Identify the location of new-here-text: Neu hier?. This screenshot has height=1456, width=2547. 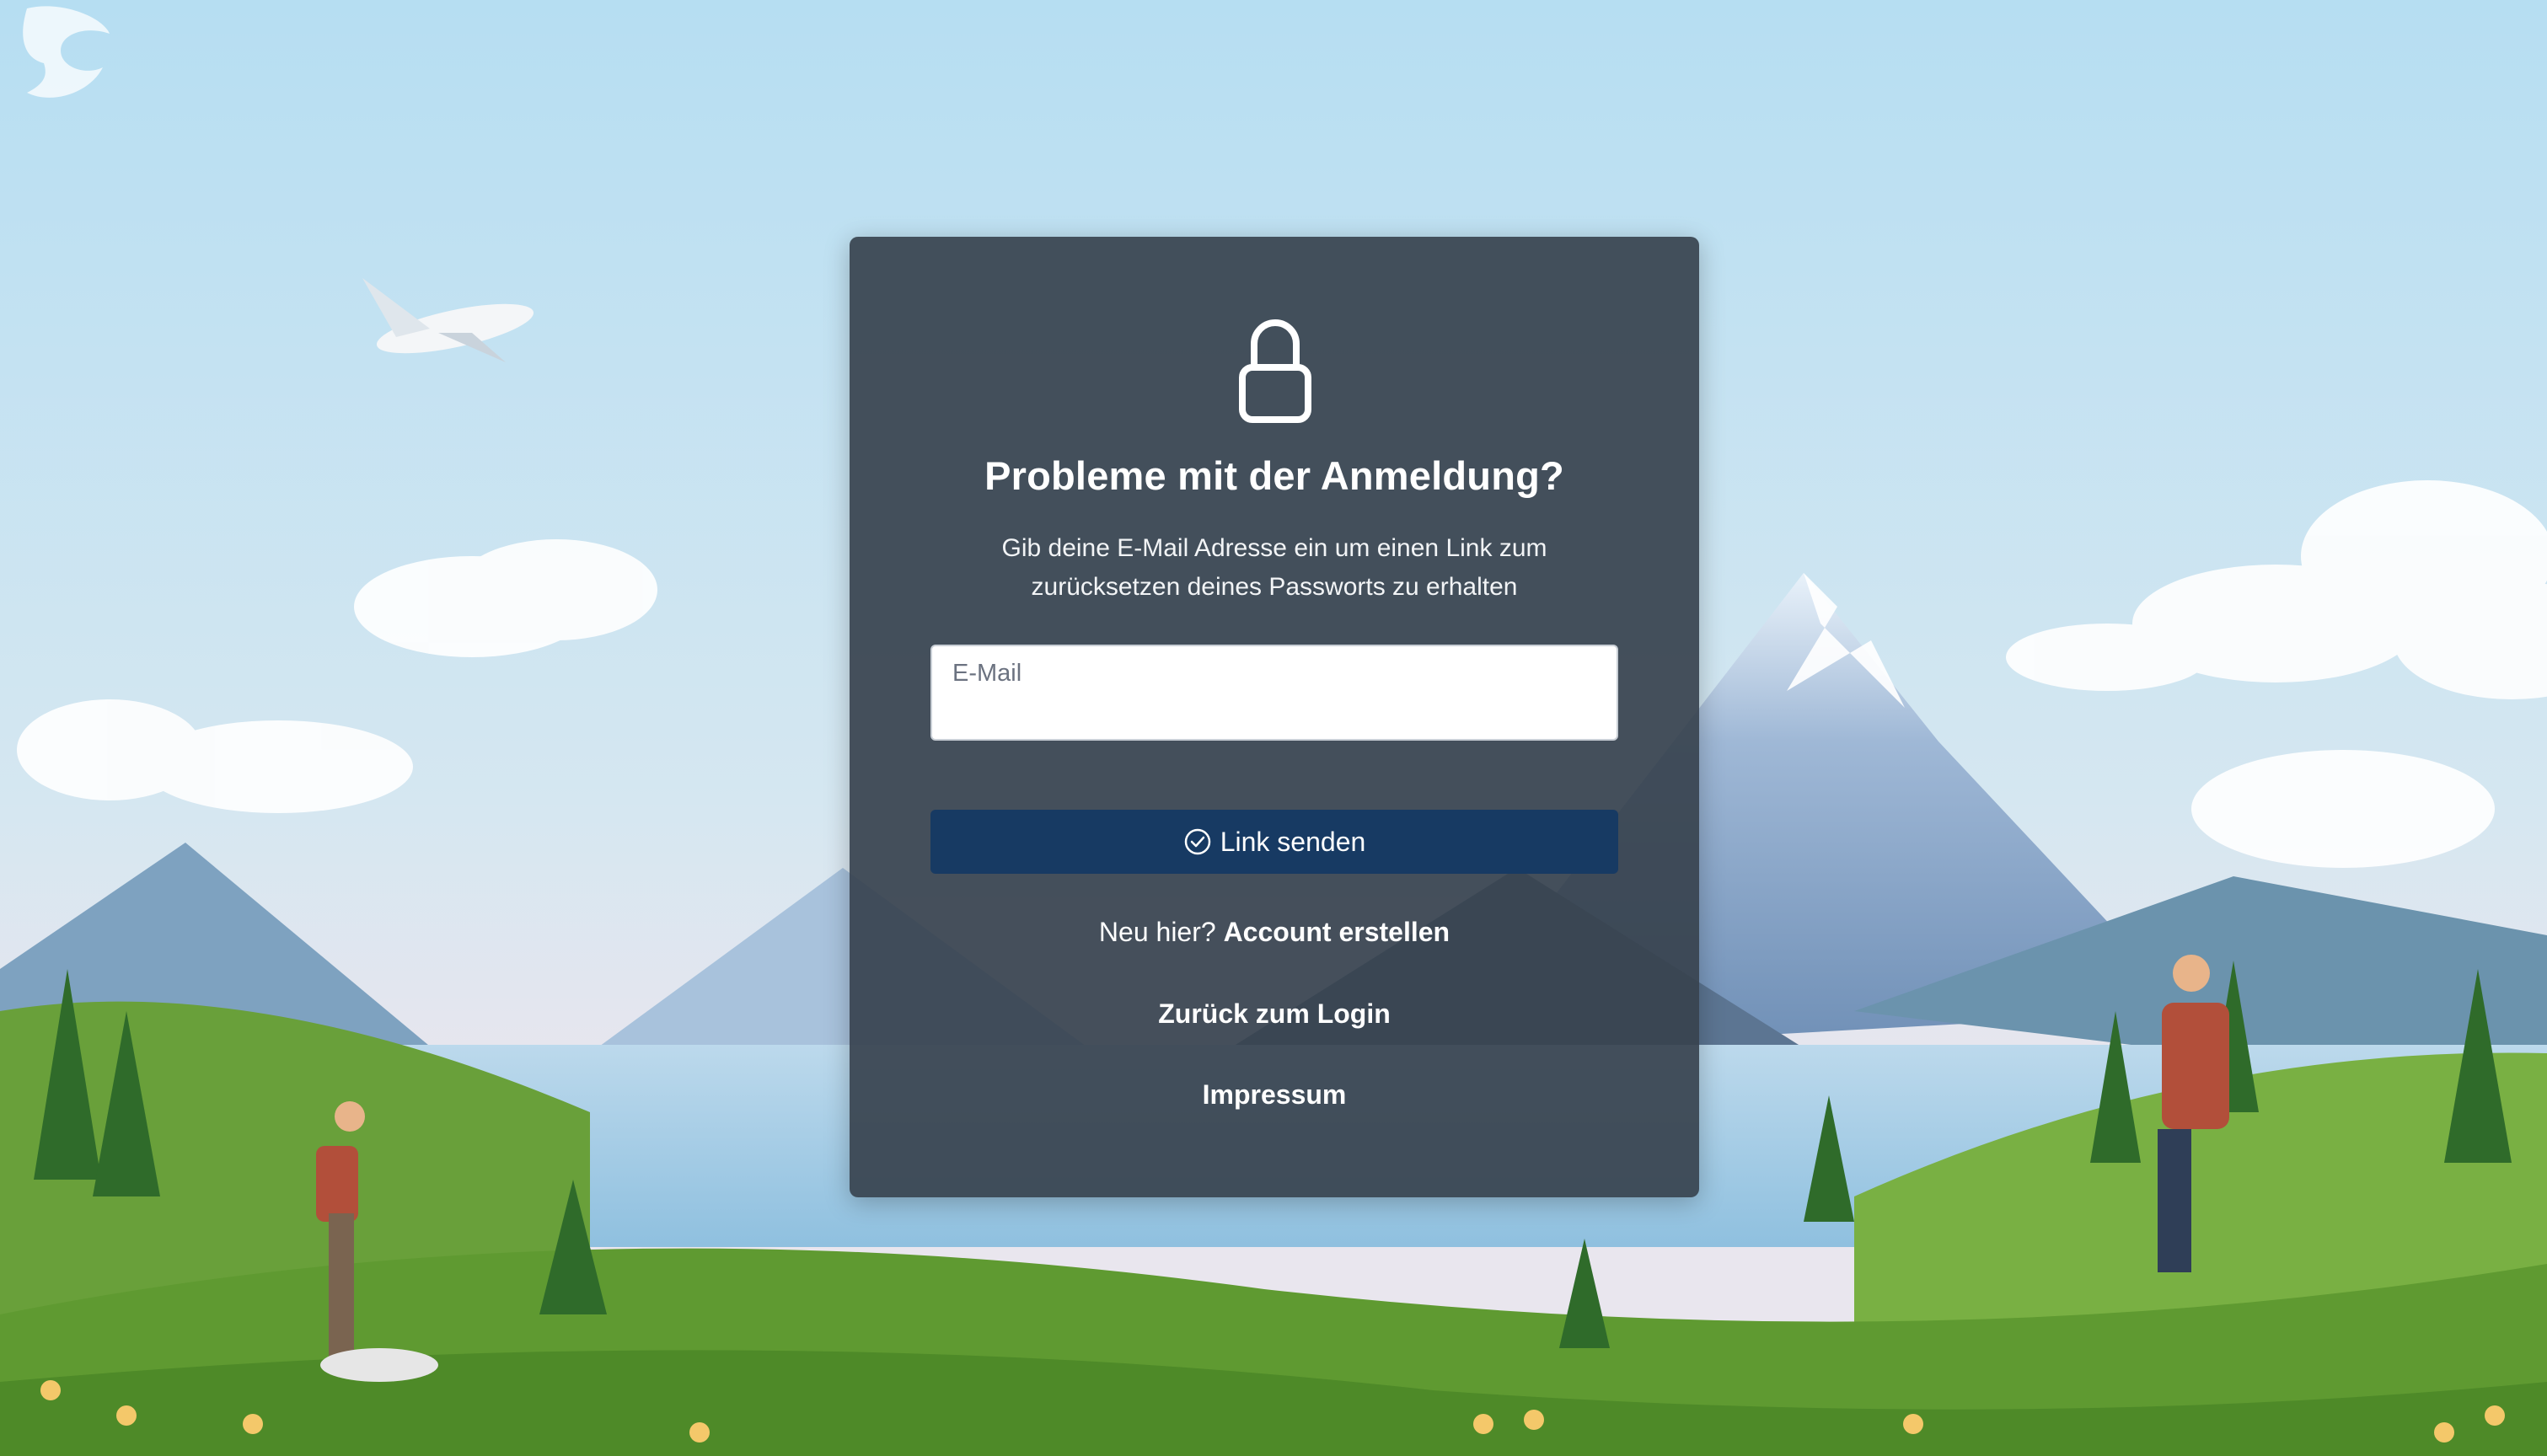
(1161, 932).